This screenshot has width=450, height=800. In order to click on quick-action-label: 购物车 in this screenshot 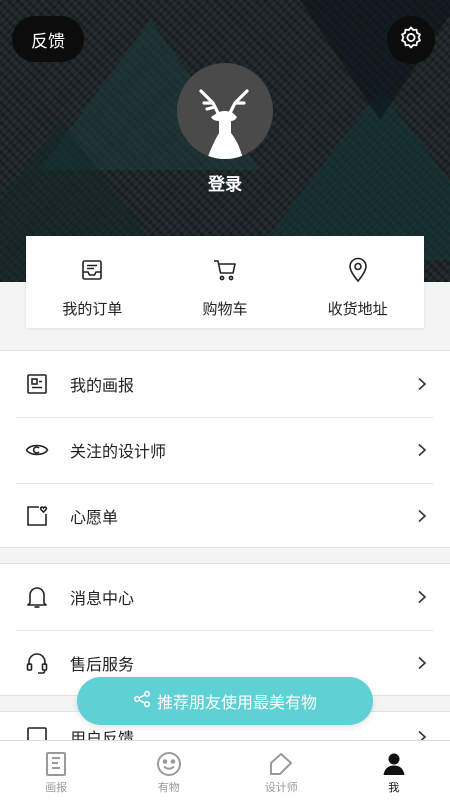, I will do `click(225, 309)`.